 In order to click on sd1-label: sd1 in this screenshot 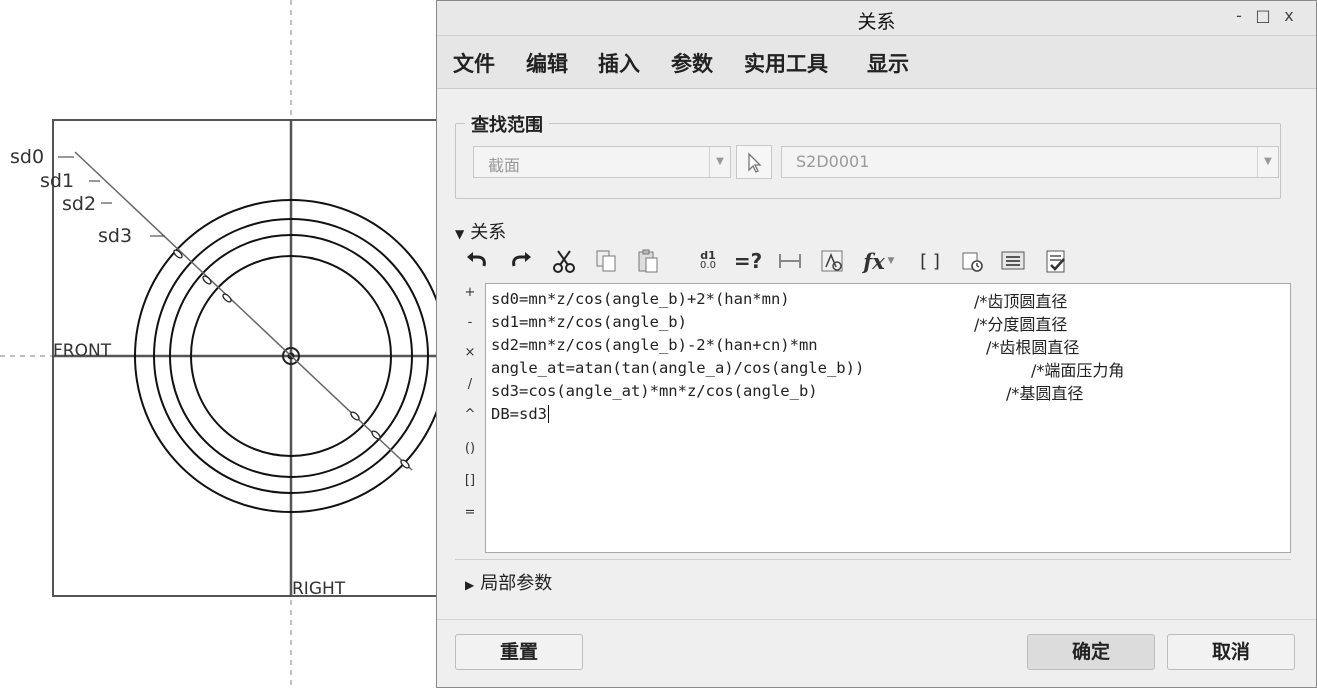, I will do `click(57, 181)`.